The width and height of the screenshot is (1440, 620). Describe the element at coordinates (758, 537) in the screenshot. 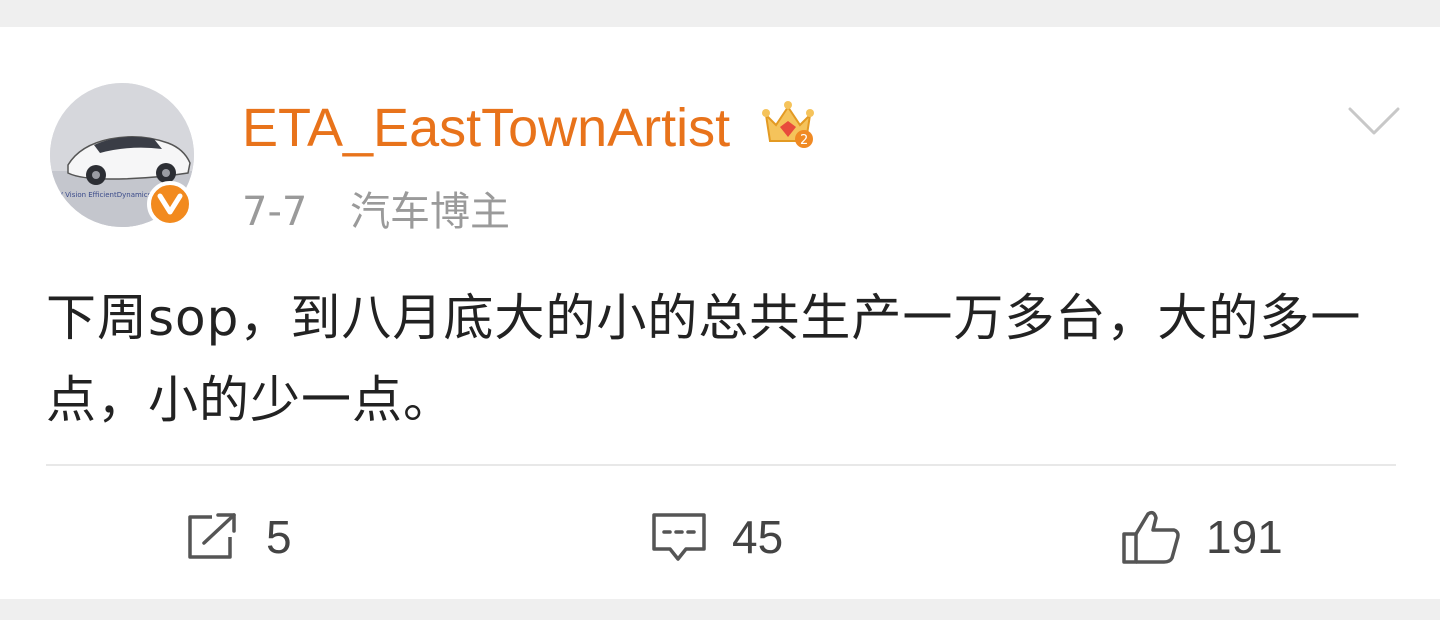

I see `comment-count: 45` at that location.